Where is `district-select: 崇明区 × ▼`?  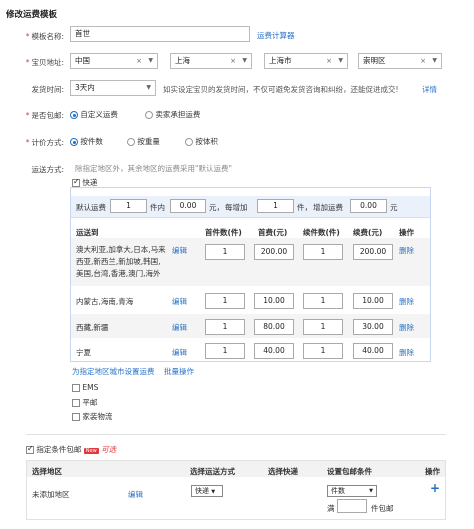 district-select: 崇明区 × ▼ is located at coordinates (400, 61).